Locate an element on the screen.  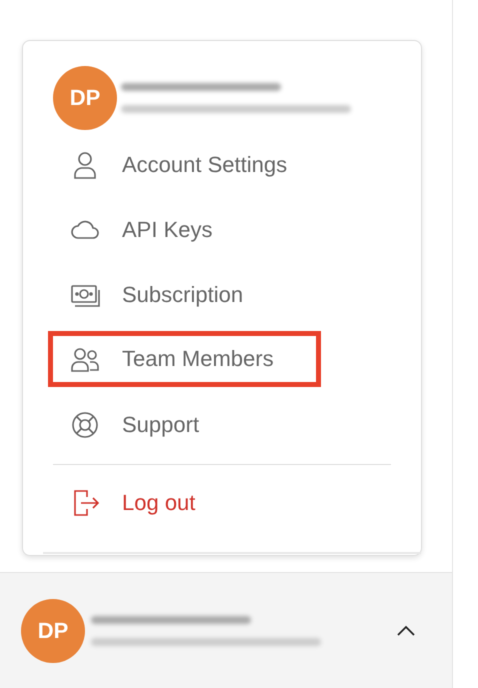
menu-item: Subscription is located at coordinates (184, 294).